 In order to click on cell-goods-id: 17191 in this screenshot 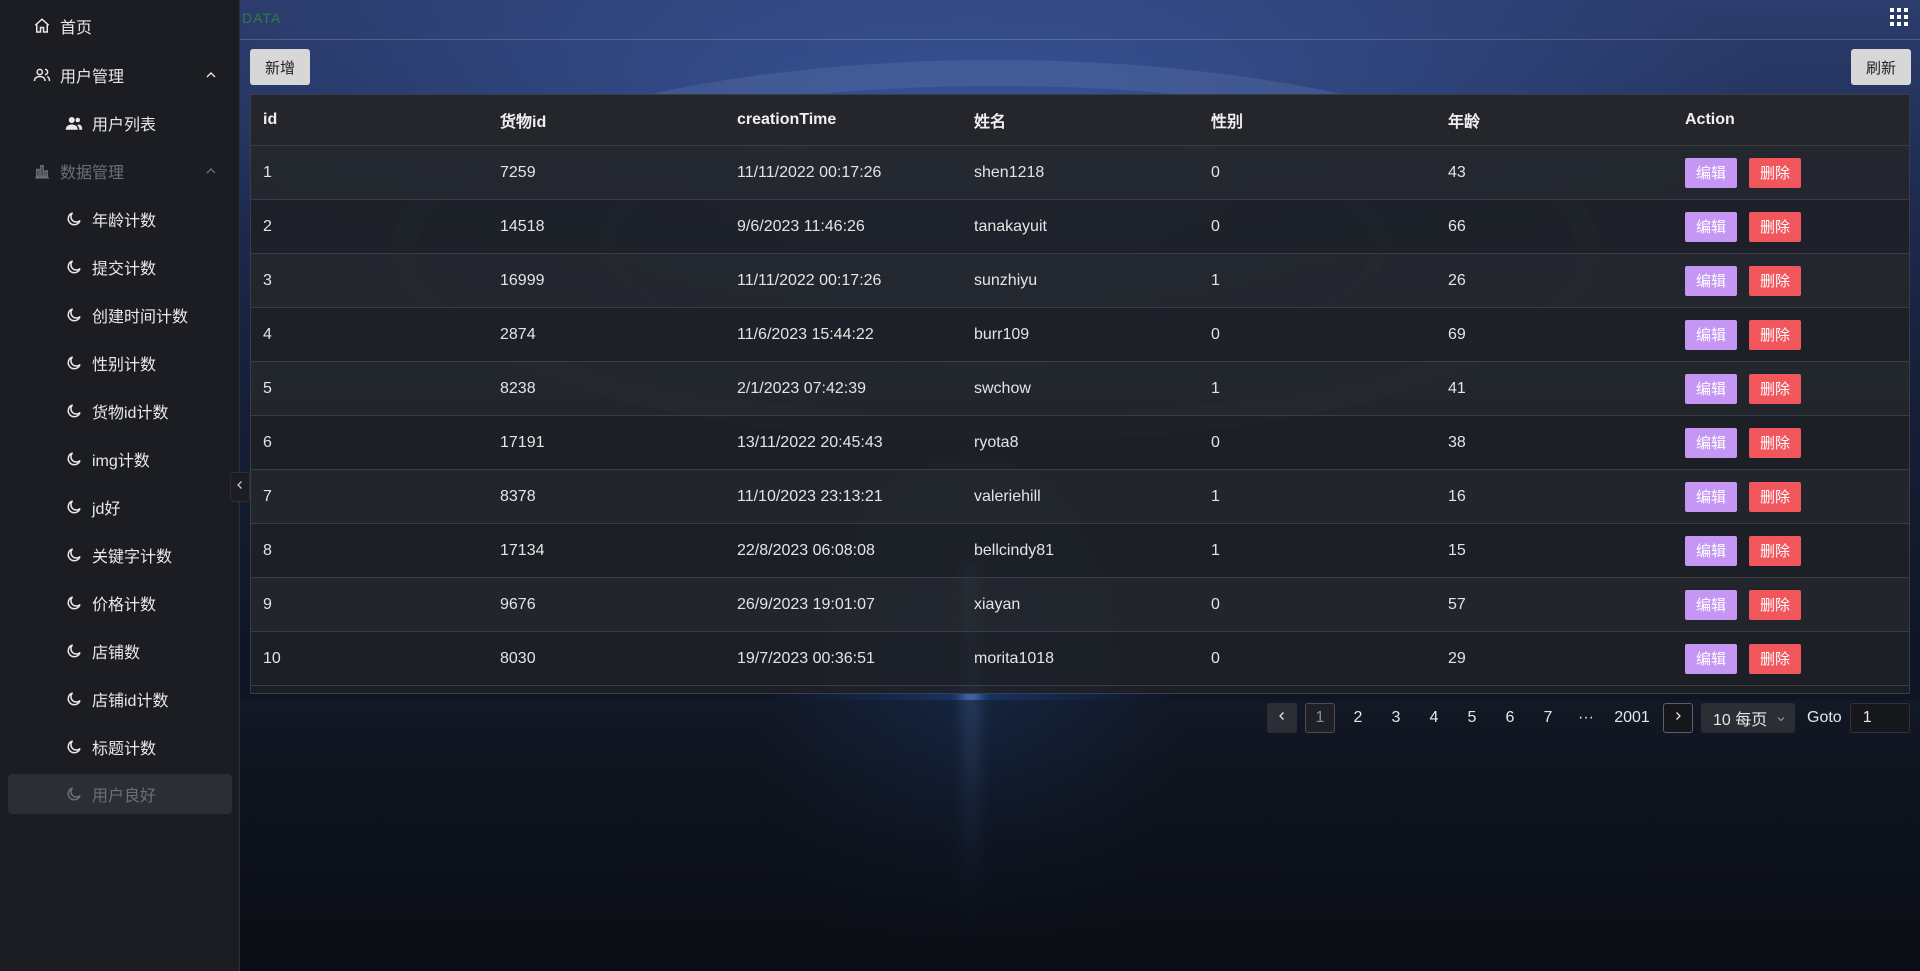, I will do `click(606, 442)`.